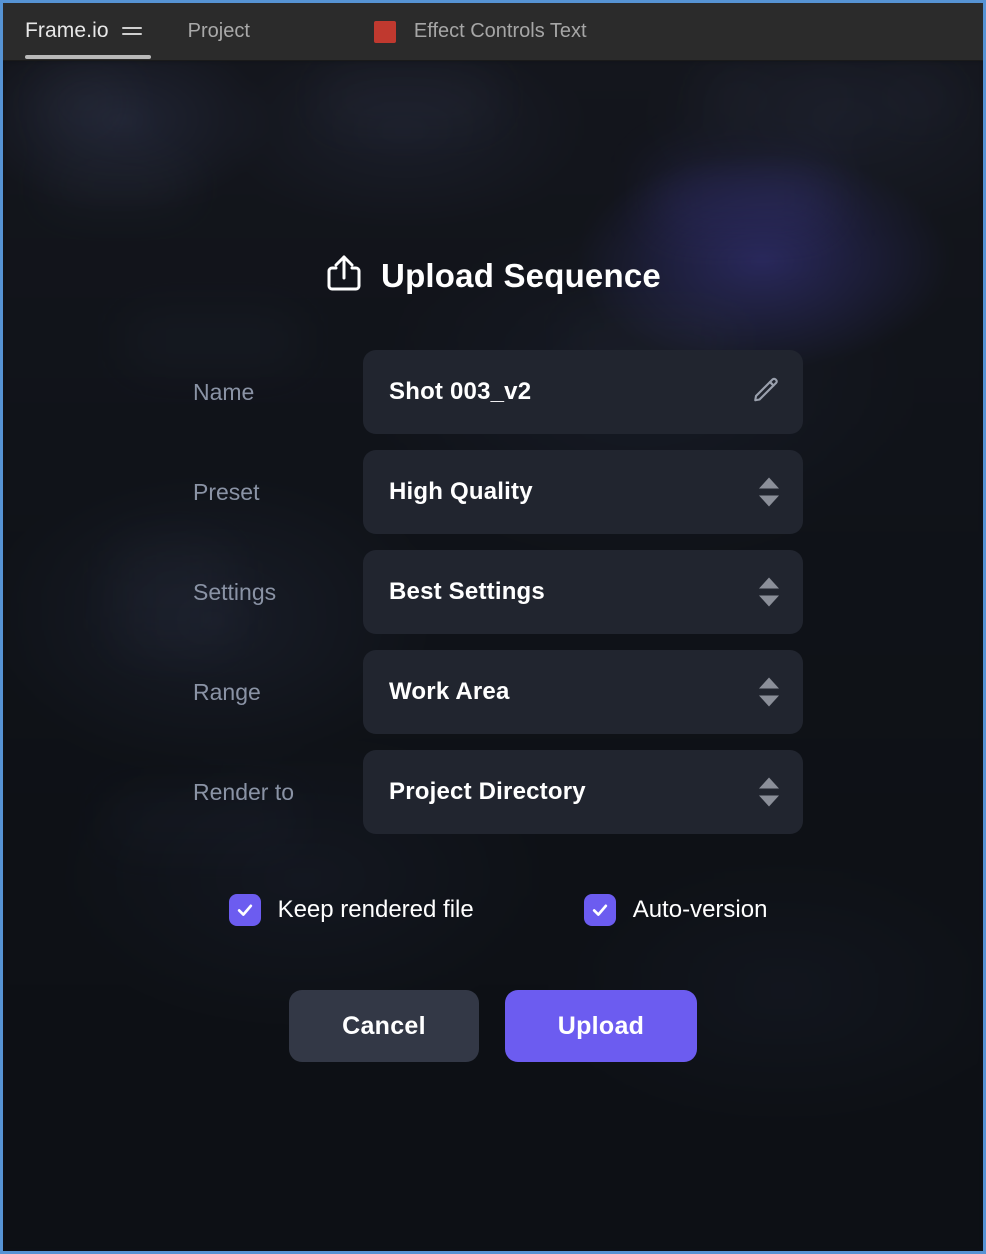 The width and height of the screenshot is (986, 1254). Describe the element at coordinates (88, 56) in the screenshot. I see `brand-active-underline` at that location.